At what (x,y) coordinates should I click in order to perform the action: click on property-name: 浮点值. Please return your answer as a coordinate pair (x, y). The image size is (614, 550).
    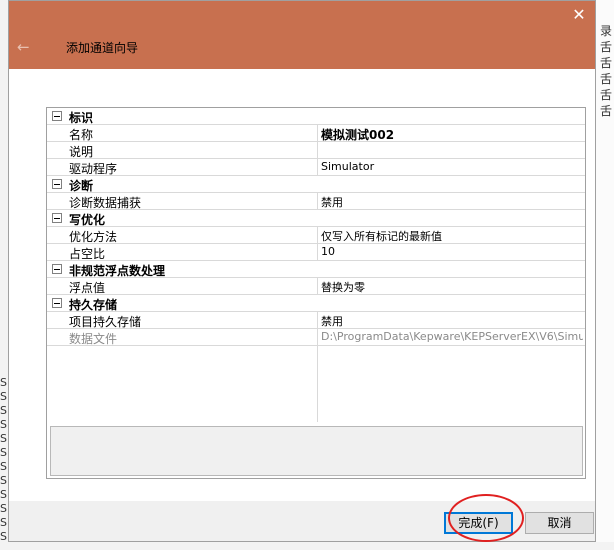
    Looking at the image, I should click on (87, 288).